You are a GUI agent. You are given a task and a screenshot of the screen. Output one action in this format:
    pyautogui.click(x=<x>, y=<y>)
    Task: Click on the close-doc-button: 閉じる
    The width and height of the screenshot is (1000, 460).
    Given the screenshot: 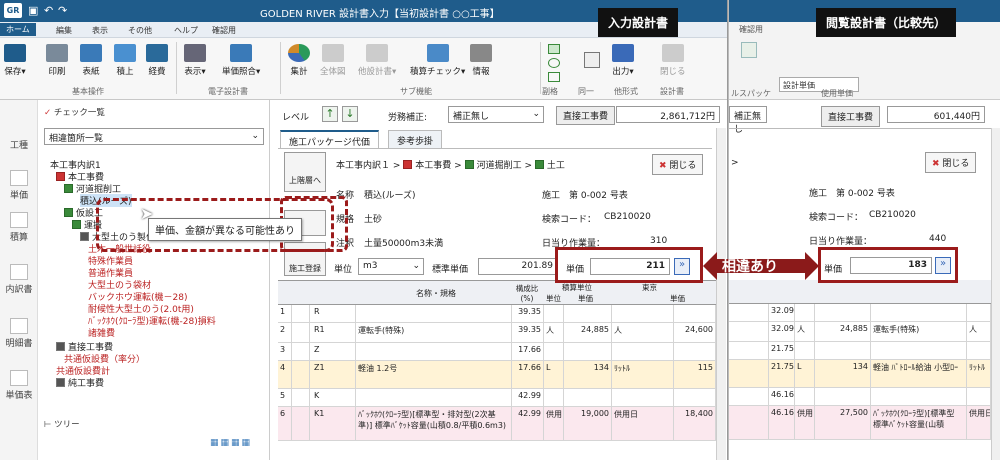 What is the action you would take?
    pyautogui.click(x=673, y=60)
    